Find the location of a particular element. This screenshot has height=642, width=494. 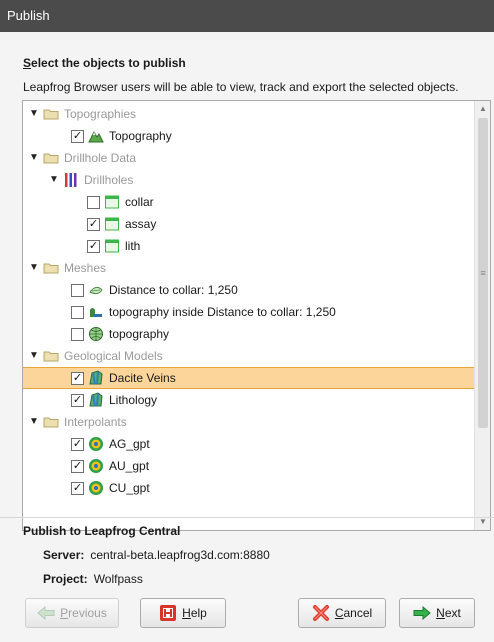

tree-item-topography-mesh: topography is located at coordinates (249, 334).